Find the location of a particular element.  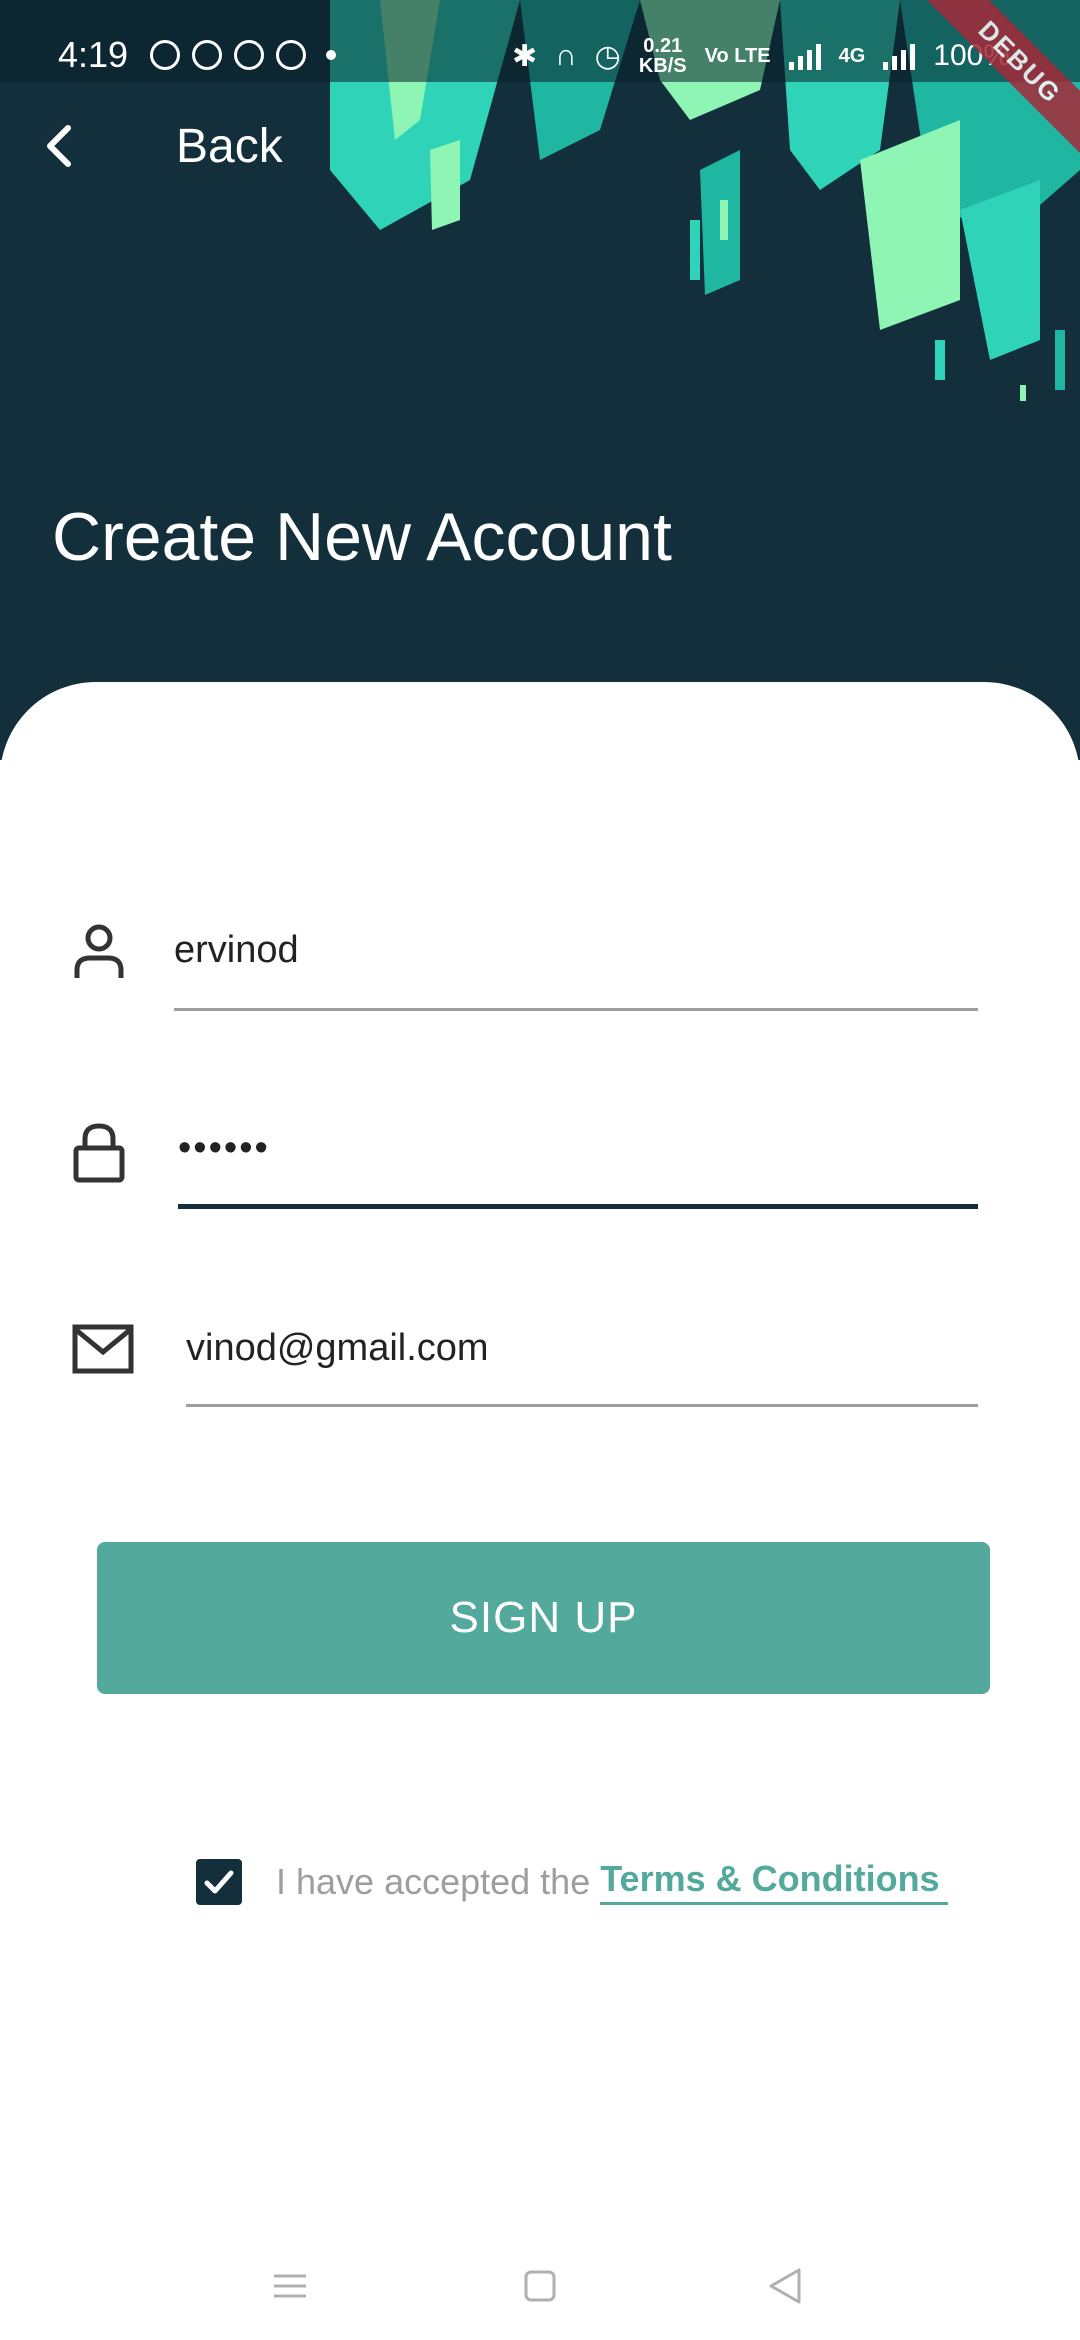

more-notifications-dot-icon is located at coordinates (331, 55).